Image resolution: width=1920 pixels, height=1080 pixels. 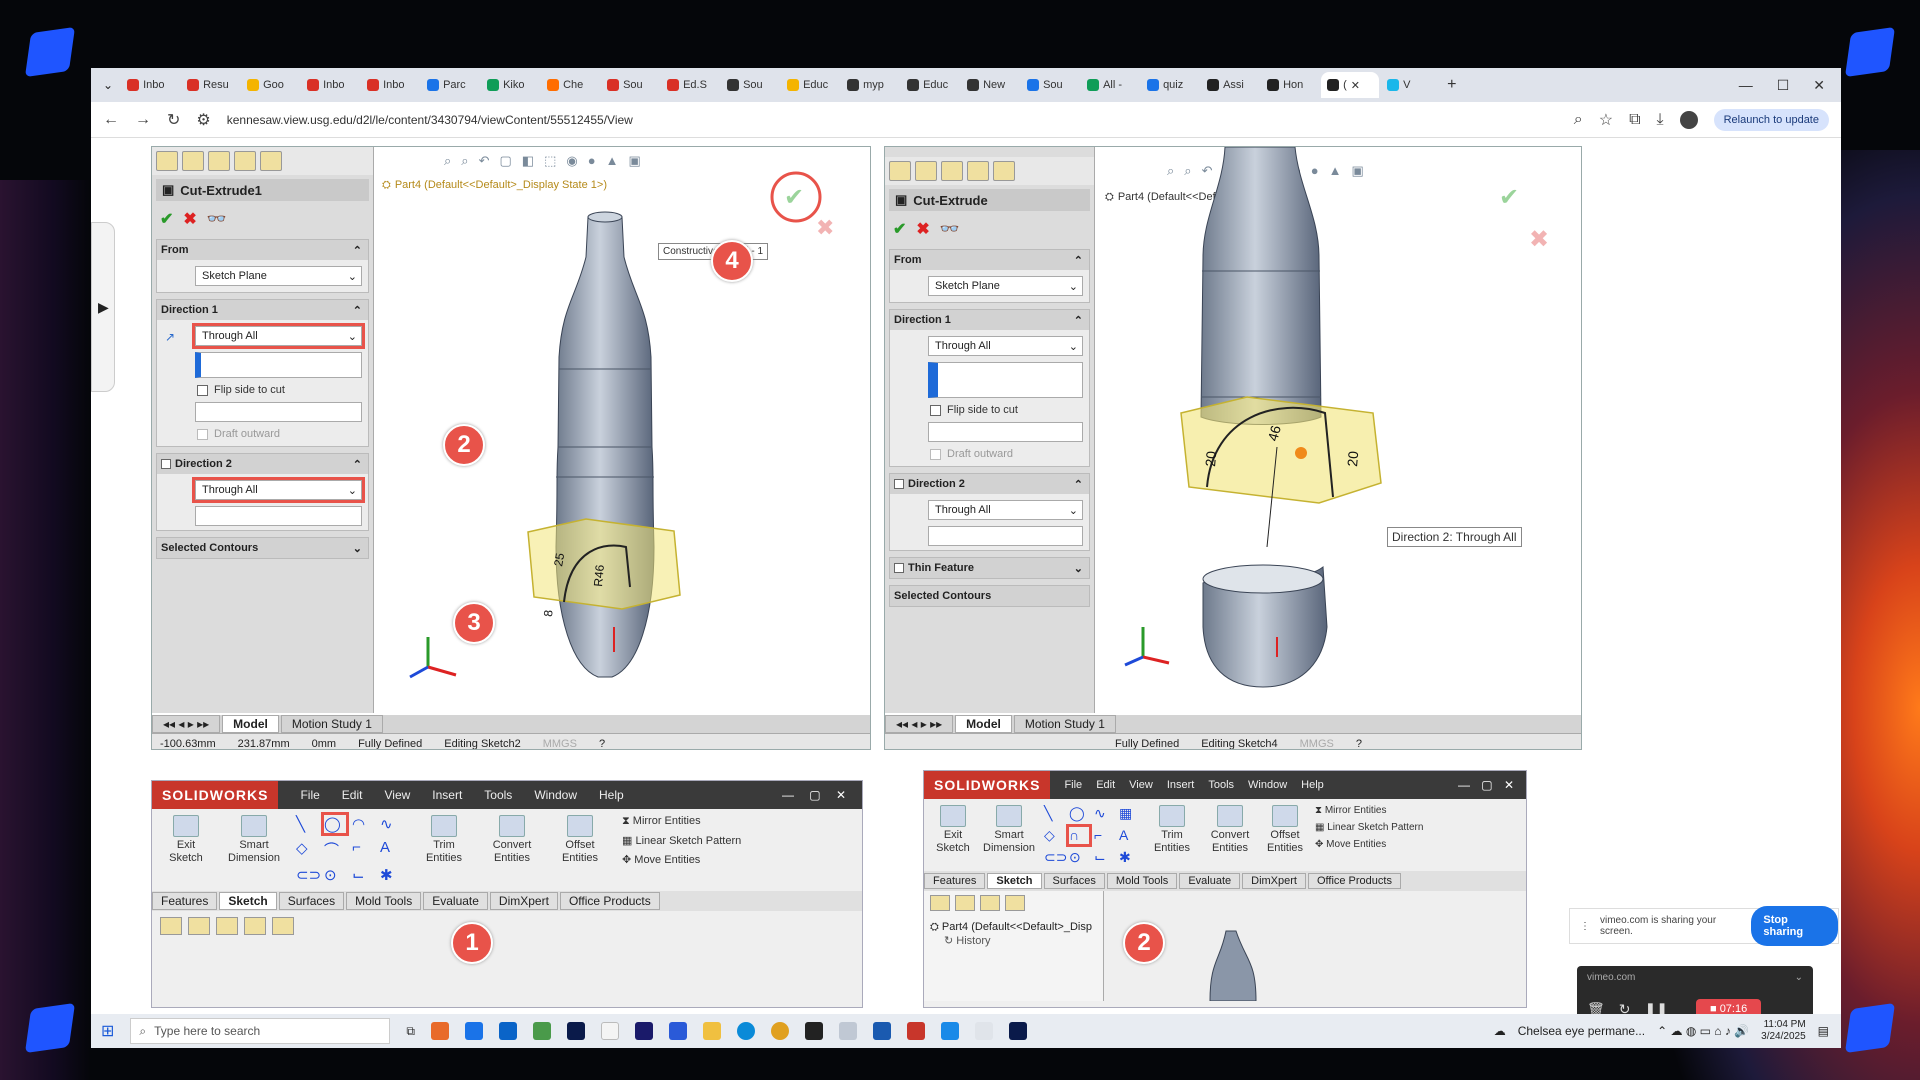 What do you see at coordinates (1014, 881) in the screenshot?
I see `tab-sketch: Sketch` at bounding box center [1014, 881].